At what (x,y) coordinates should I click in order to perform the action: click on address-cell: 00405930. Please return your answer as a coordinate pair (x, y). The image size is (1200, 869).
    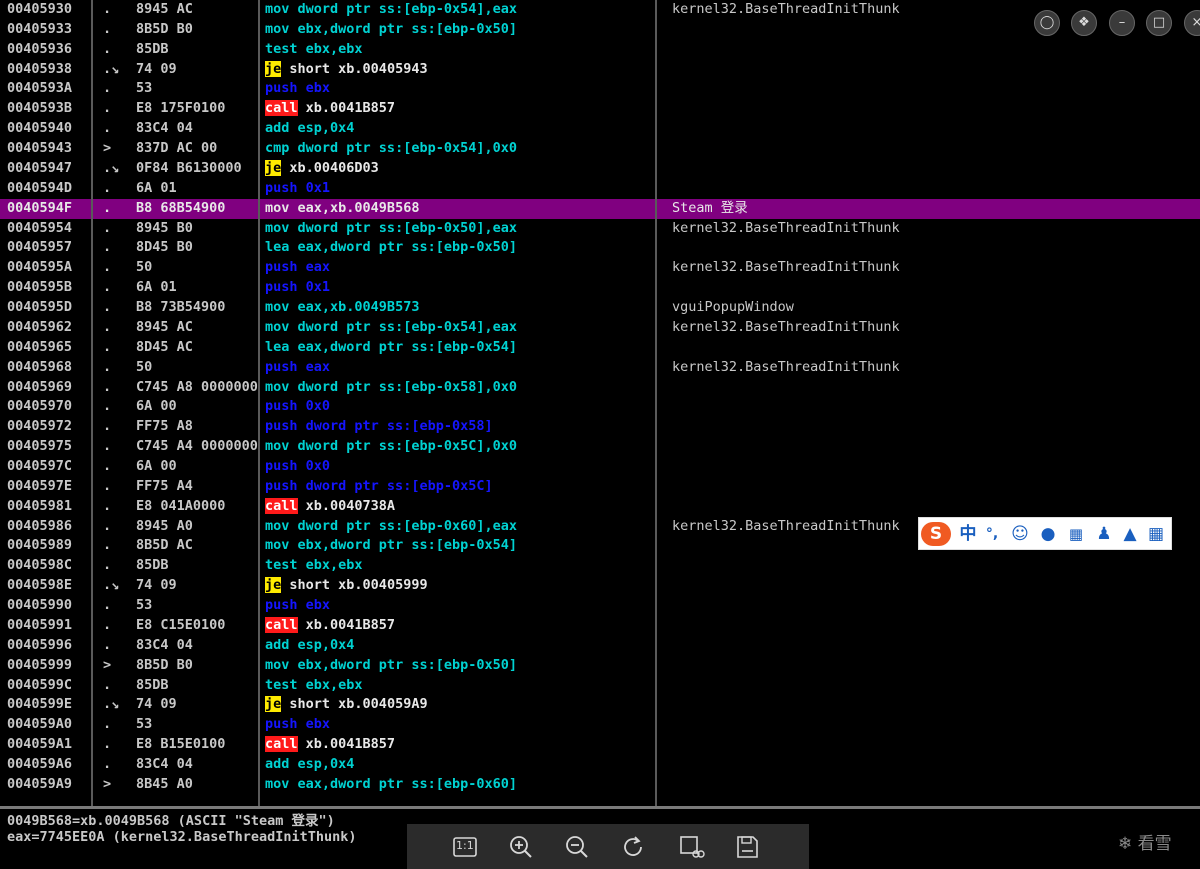
    Looking at the image, I should click on (40, 9).